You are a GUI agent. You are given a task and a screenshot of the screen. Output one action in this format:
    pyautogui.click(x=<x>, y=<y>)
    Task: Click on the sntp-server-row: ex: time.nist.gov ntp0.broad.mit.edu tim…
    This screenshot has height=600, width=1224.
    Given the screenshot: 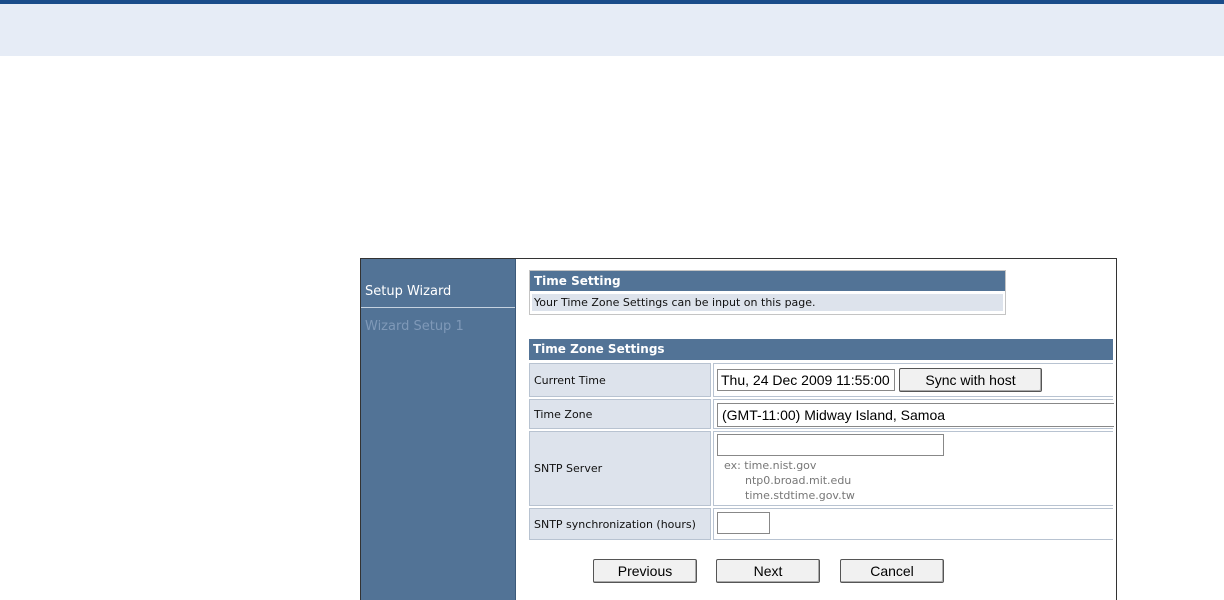 What is the action you would take?
    pyautogui.click(x=913, y=468)
    